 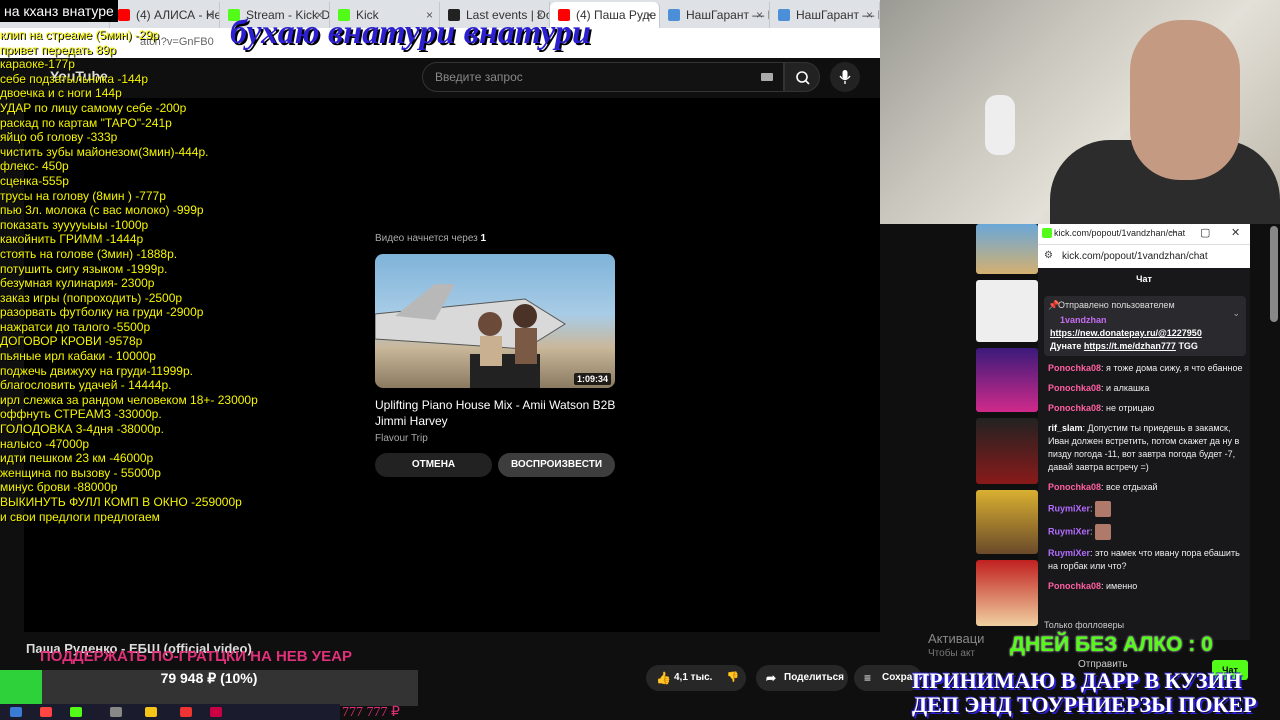 What do you see at coordinates (426, 238) in the screenshot?
I see `countdown-label: Видео начнется через` at bounding box center [426, 238].